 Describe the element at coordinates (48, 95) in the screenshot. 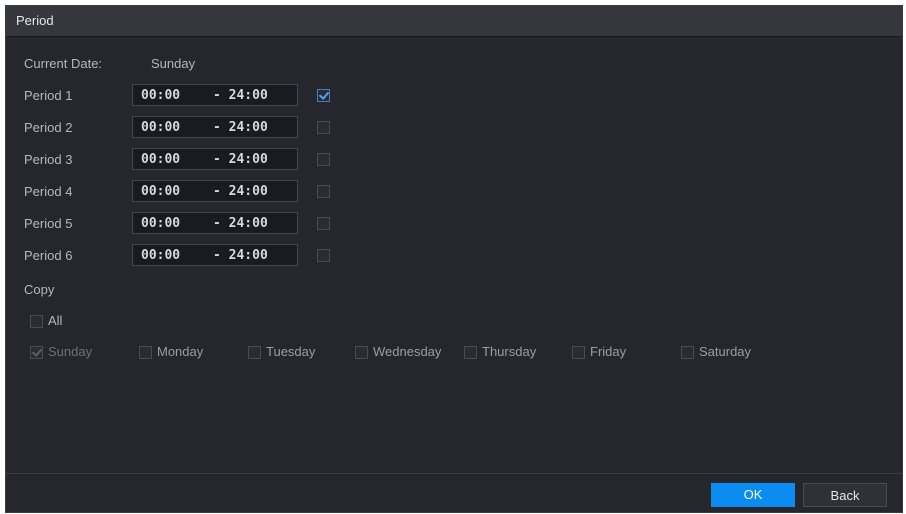

I see `period-1-label: Period 1` at that location.